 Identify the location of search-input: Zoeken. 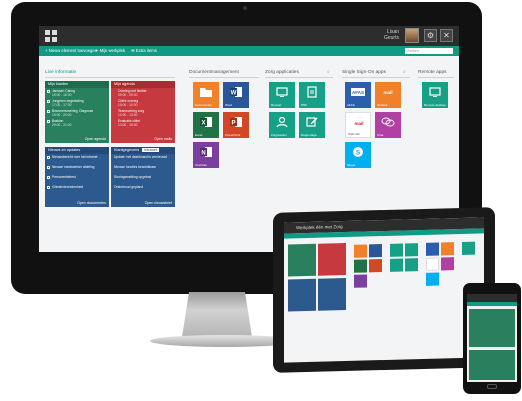
(429, 51).